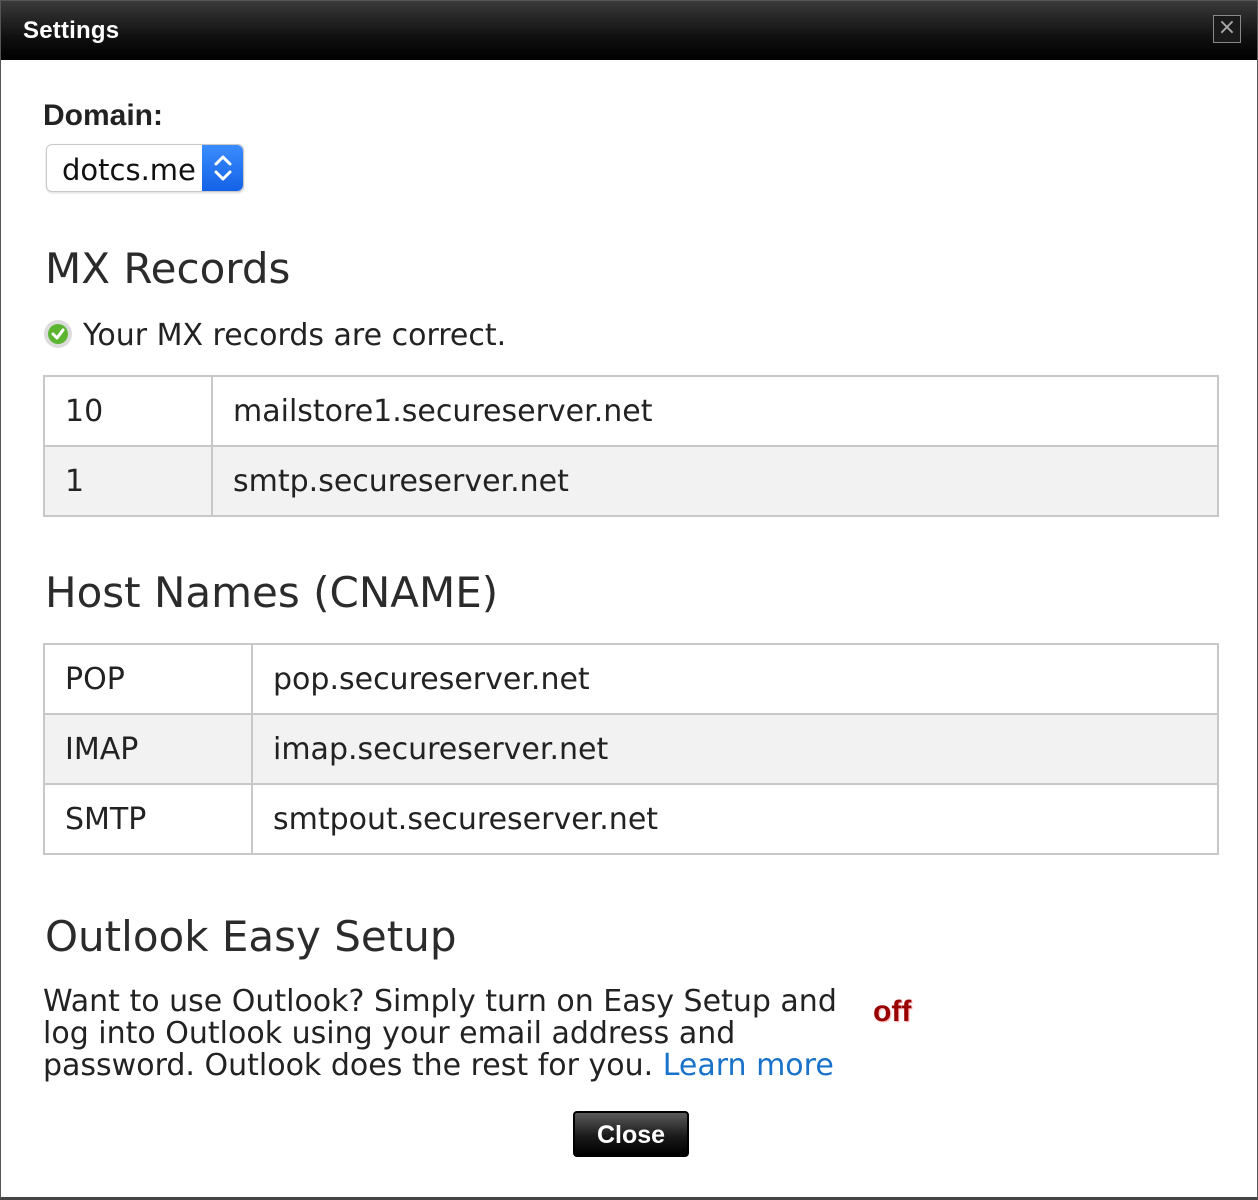 This screenshot has width=1258, height=1200. I want to click on domain-label: Domain:, so click(103, 115).